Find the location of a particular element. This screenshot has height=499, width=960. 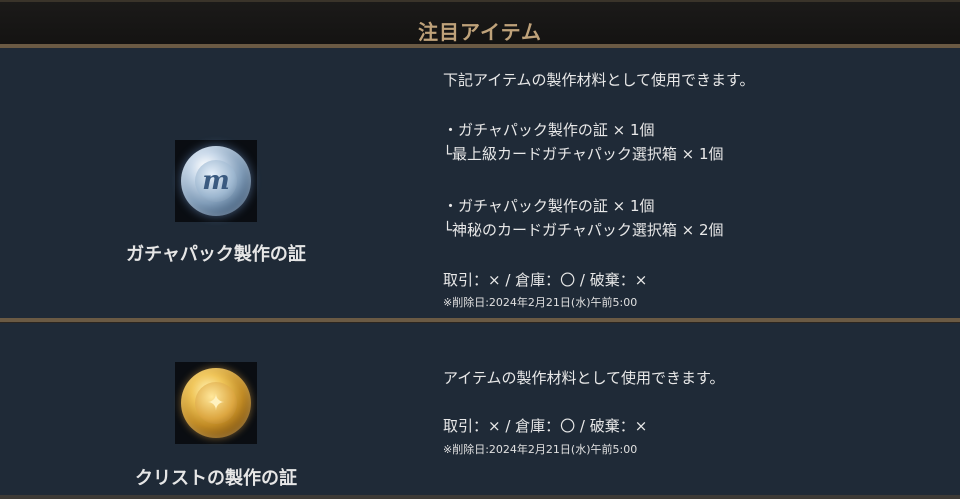

silver-coin-icon: m is located at coordinates (216, 181).